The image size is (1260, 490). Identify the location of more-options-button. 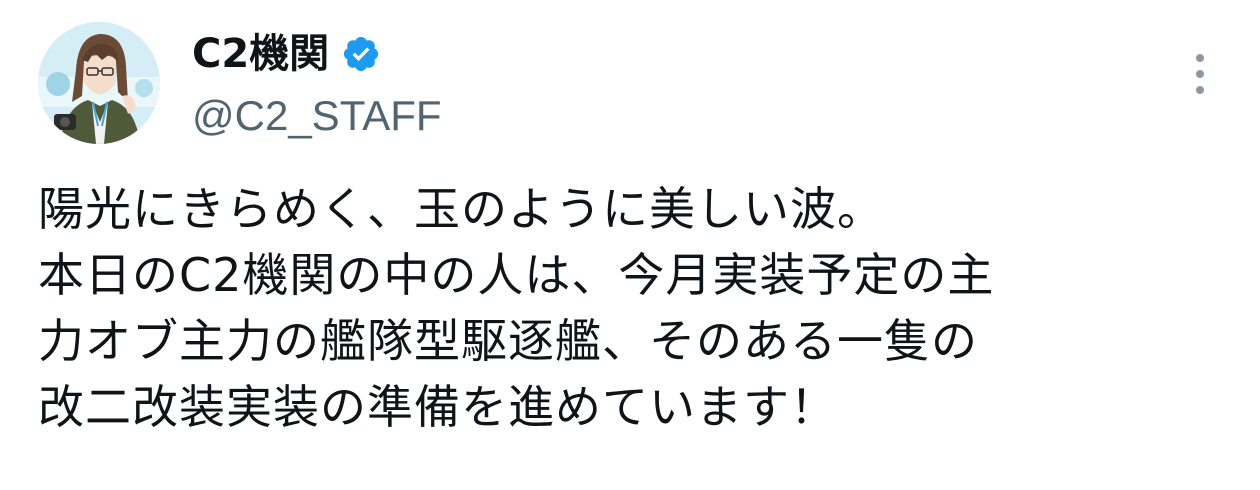
(1200, 74).